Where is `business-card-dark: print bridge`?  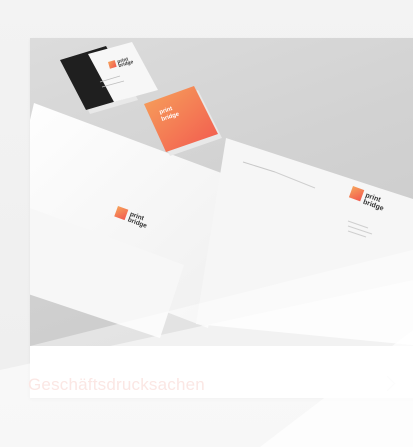 business-card-dark: print bridge is located at coordinates (109, 78).